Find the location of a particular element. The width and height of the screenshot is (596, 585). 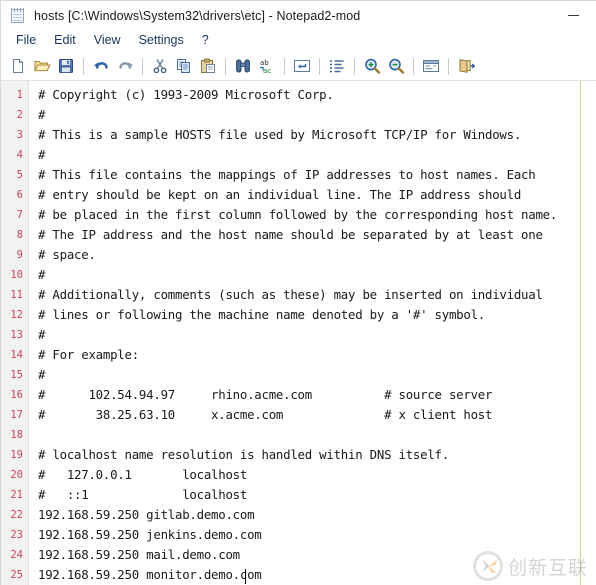

copy-button is located at coordinates (184, 66).